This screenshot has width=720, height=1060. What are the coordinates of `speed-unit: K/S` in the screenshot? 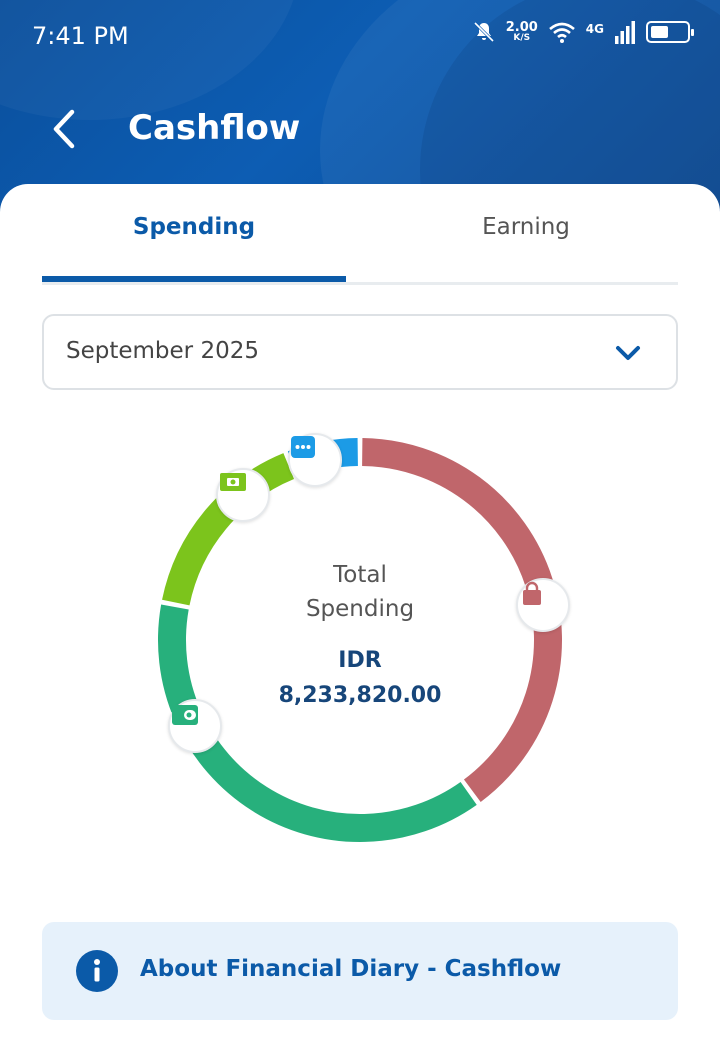 It's located at (522, 38).